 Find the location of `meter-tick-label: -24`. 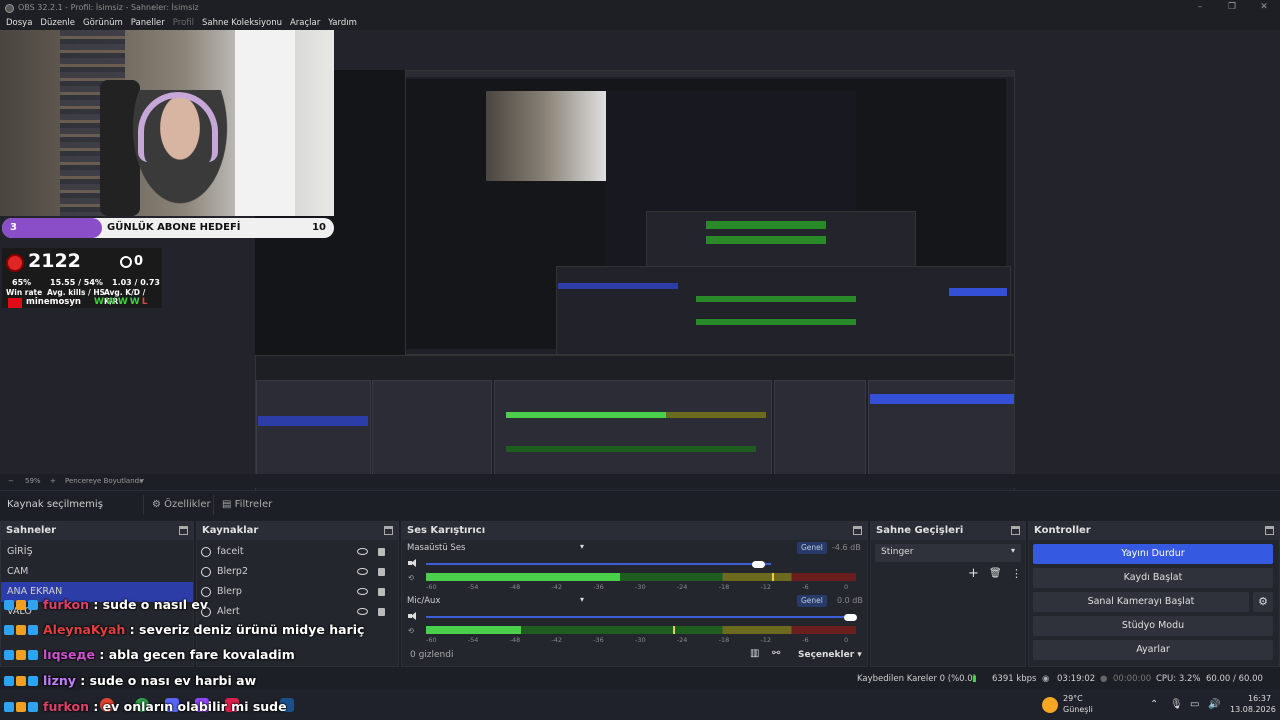

meter-tick-label: -24 is located at coordinates (682, 640).